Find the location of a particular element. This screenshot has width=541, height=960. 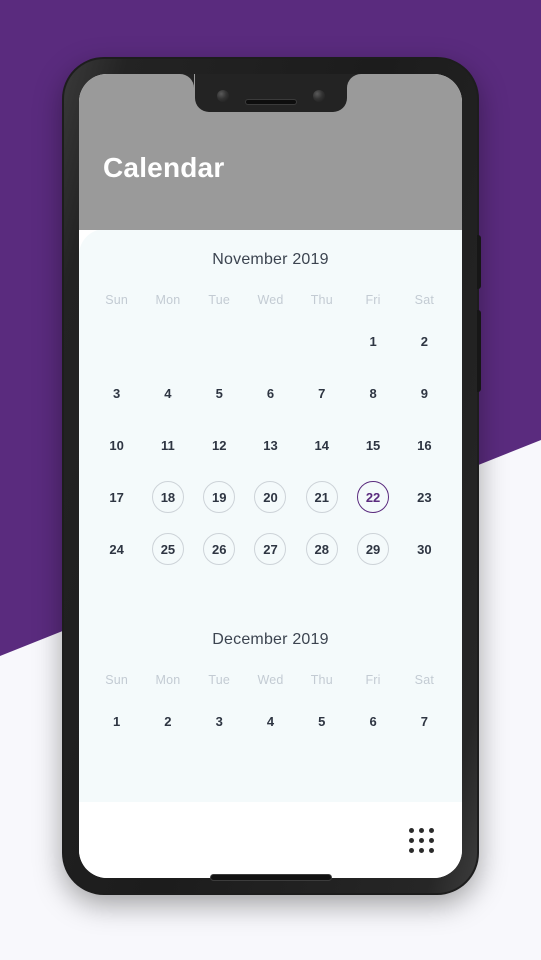

page-title: Calendar is located at coordinates (164, 167).